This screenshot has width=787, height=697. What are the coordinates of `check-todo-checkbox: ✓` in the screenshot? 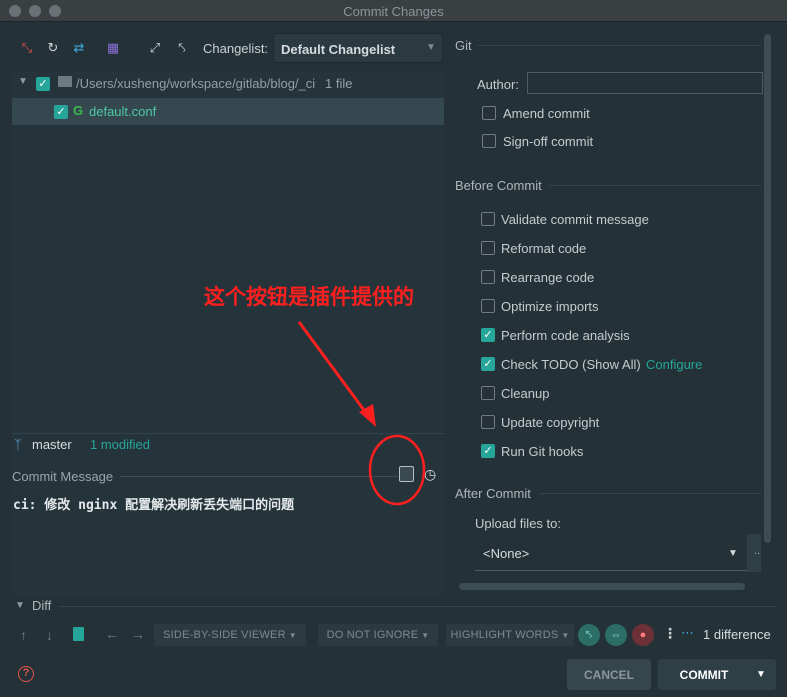 It's located at (488, 364).